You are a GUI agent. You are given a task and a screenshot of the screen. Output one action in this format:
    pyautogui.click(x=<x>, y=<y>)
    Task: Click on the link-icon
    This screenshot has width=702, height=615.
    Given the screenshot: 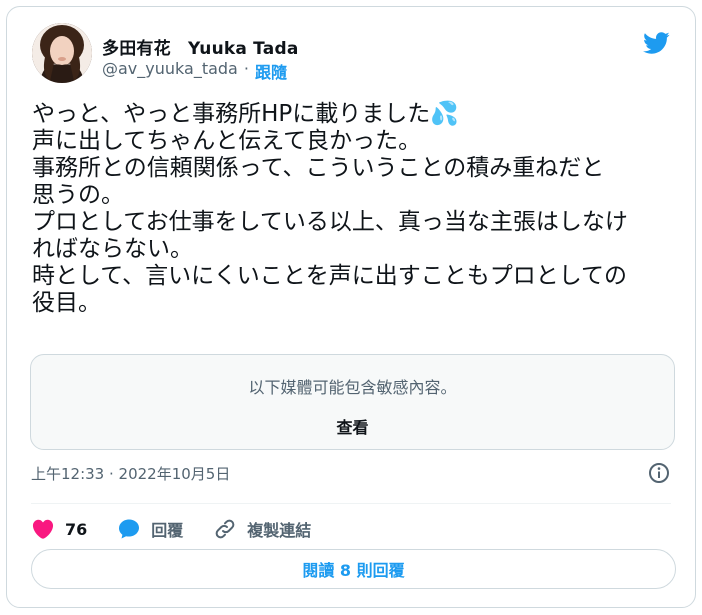 What is the action you would take?
    pyautogui.click(x=225, y=529)
    